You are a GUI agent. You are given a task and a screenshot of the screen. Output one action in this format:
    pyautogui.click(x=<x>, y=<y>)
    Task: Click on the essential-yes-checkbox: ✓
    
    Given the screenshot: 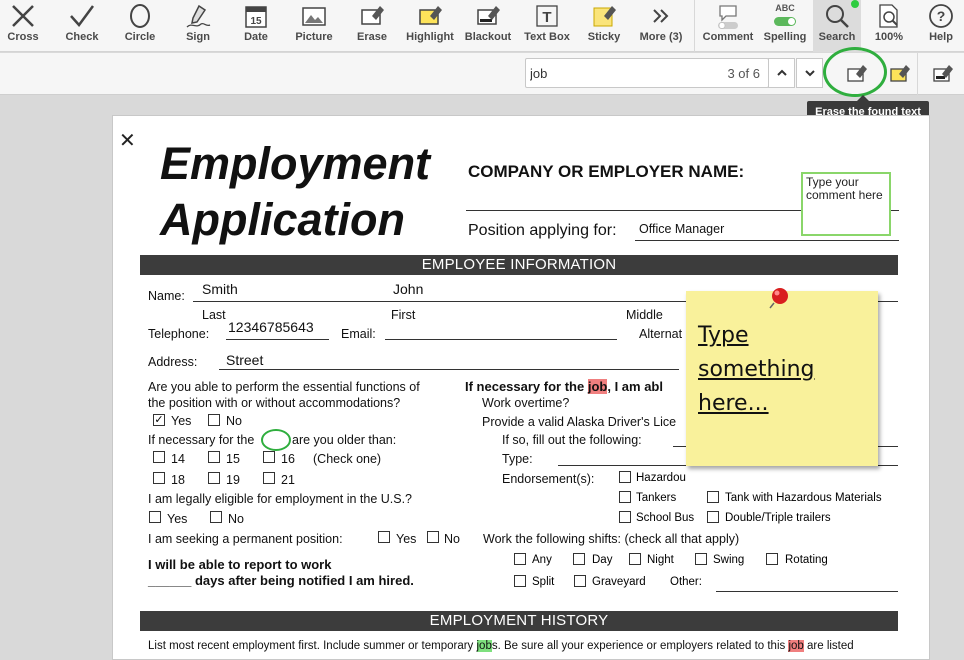 What is the action you would take?
    pyautogui.click(x=159, y=420)
    